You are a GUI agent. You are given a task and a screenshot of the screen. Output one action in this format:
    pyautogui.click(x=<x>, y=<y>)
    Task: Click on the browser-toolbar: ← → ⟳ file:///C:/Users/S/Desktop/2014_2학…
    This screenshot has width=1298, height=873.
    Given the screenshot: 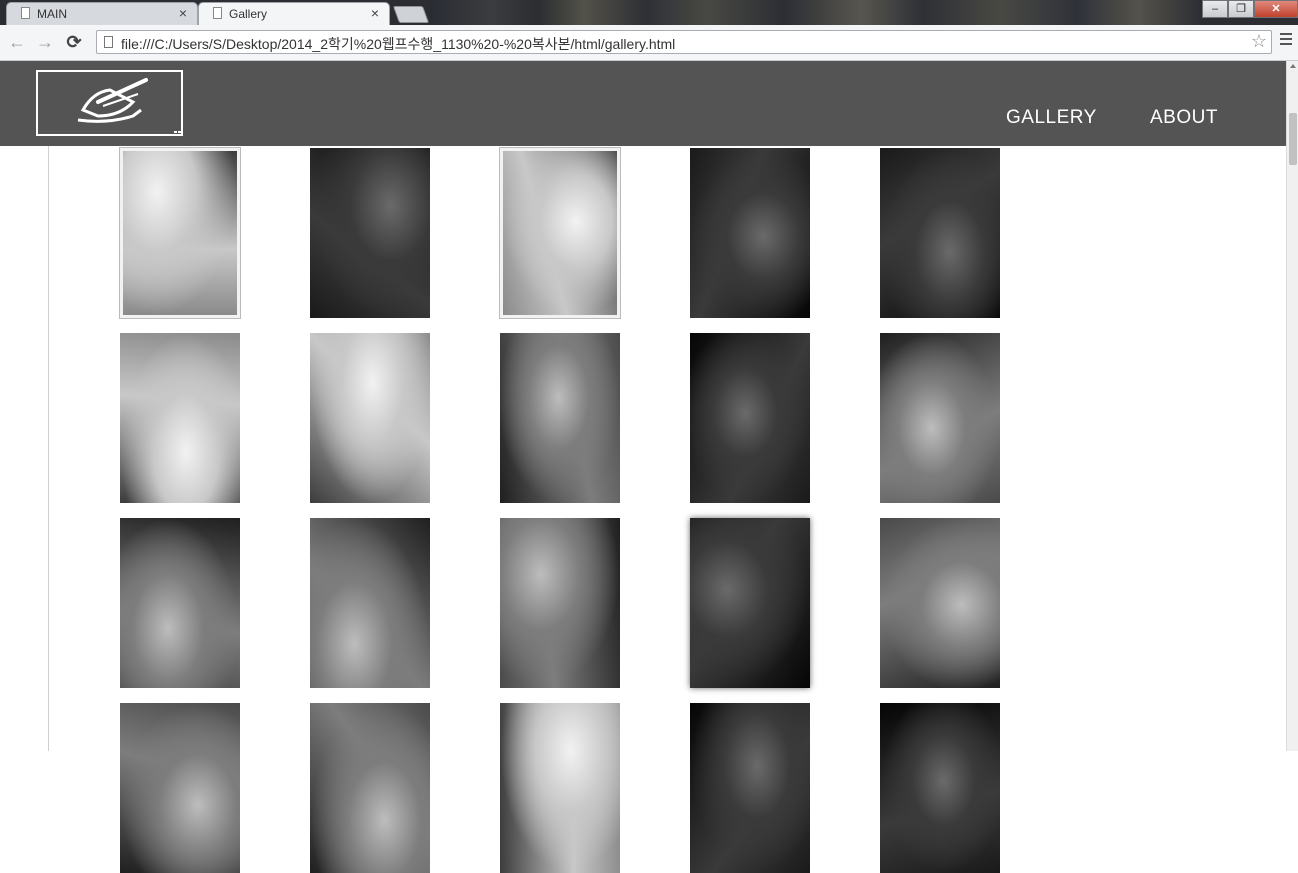 What is the action you would take?
    pyautogui.click(x=649, y=43)
    